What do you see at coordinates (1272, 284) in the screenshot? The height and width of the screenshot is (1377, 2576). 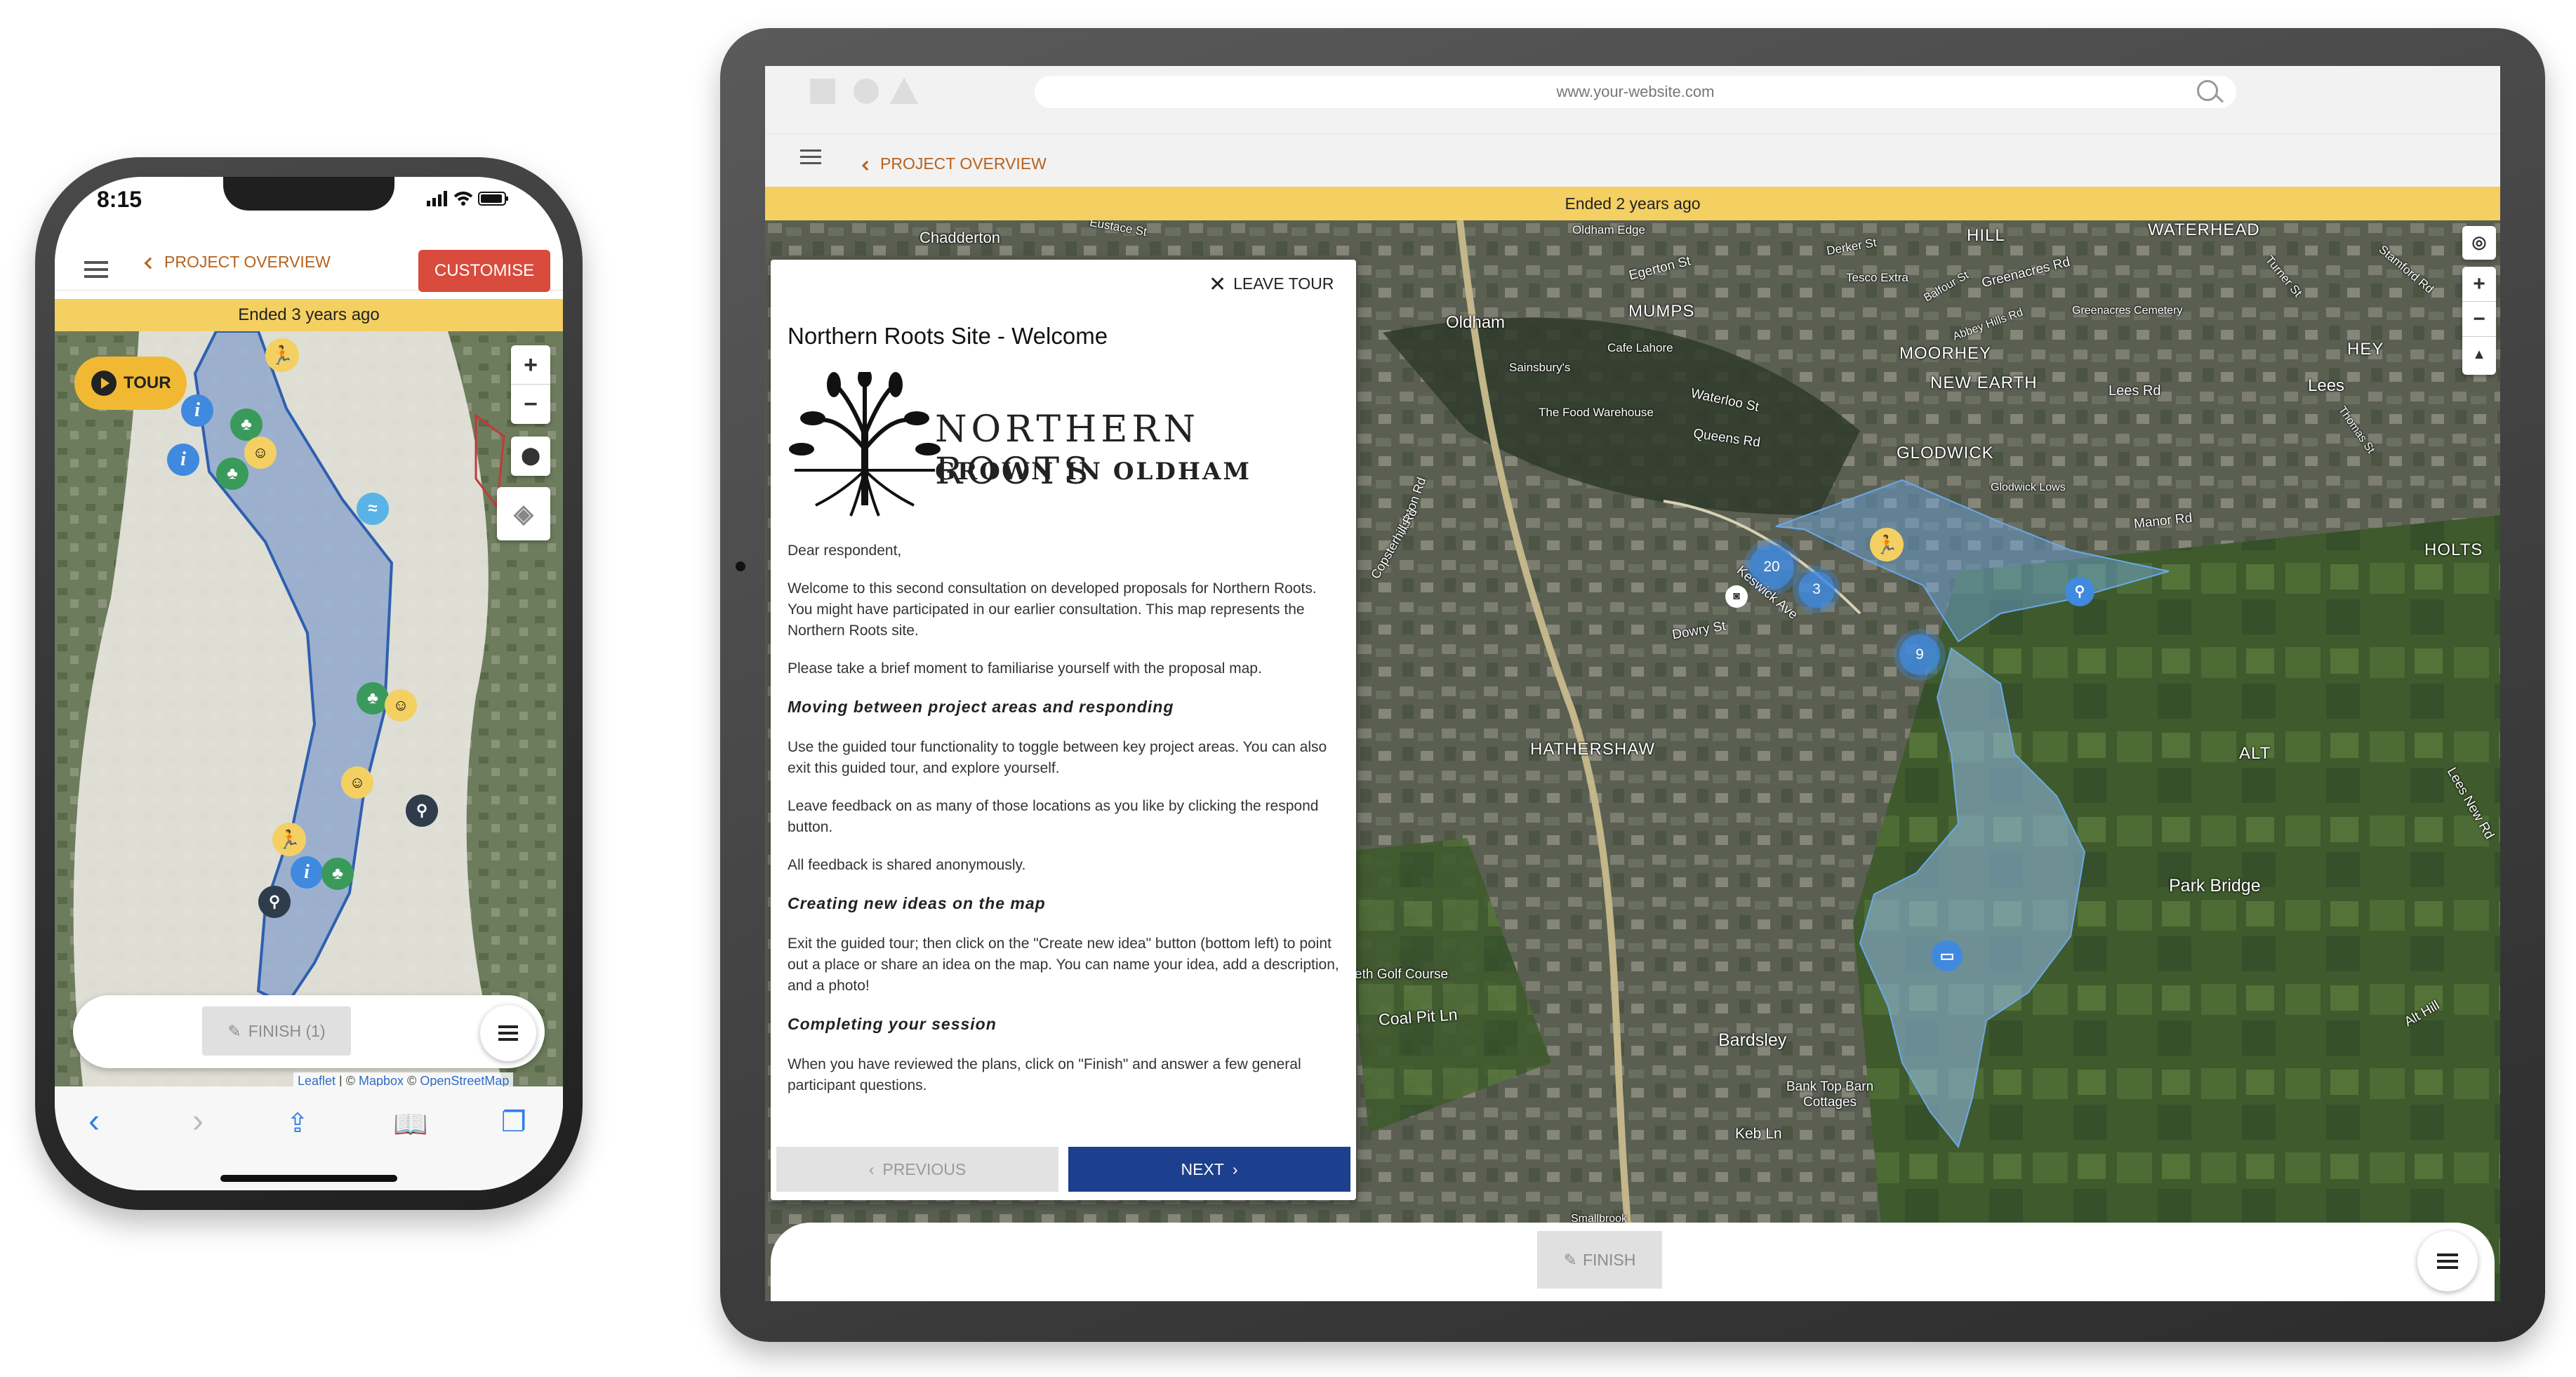 I see `leave-tour-button: ✕ LEAVE TOUR` at bounding box center [1272, 284].